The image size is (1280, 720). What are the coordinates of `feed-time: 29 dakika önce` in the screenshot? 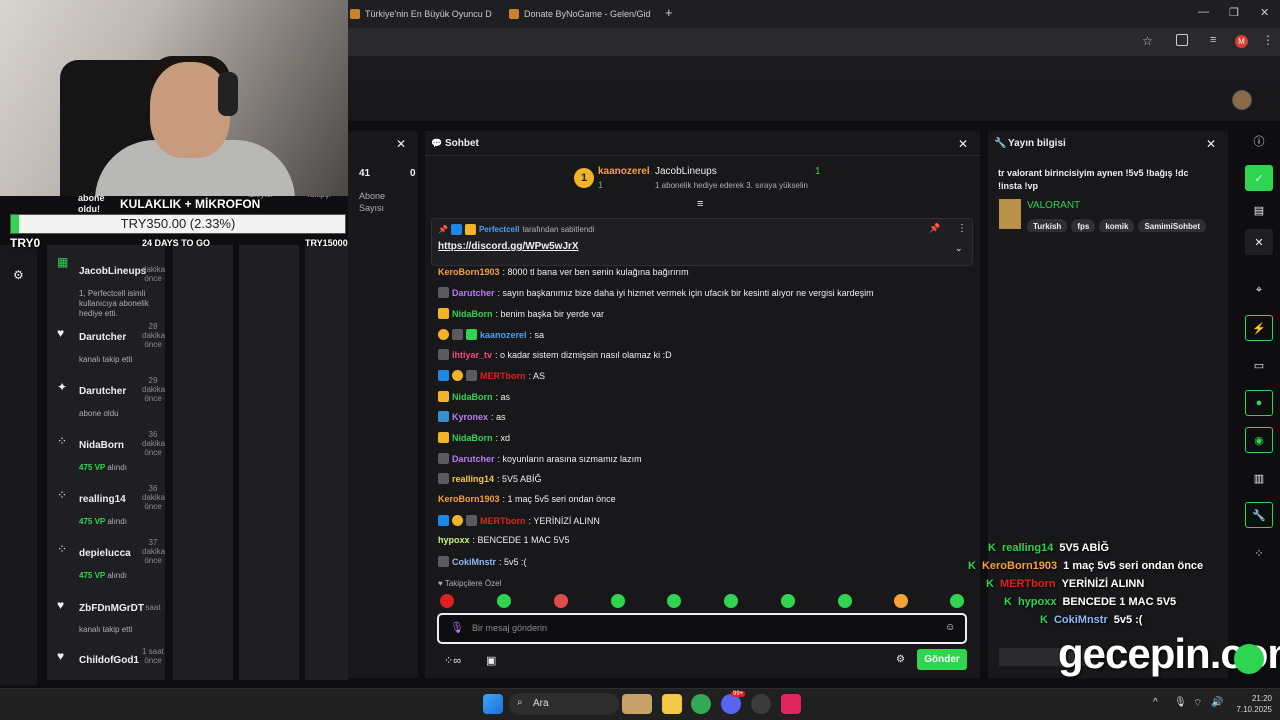 It's located at (154, 389).